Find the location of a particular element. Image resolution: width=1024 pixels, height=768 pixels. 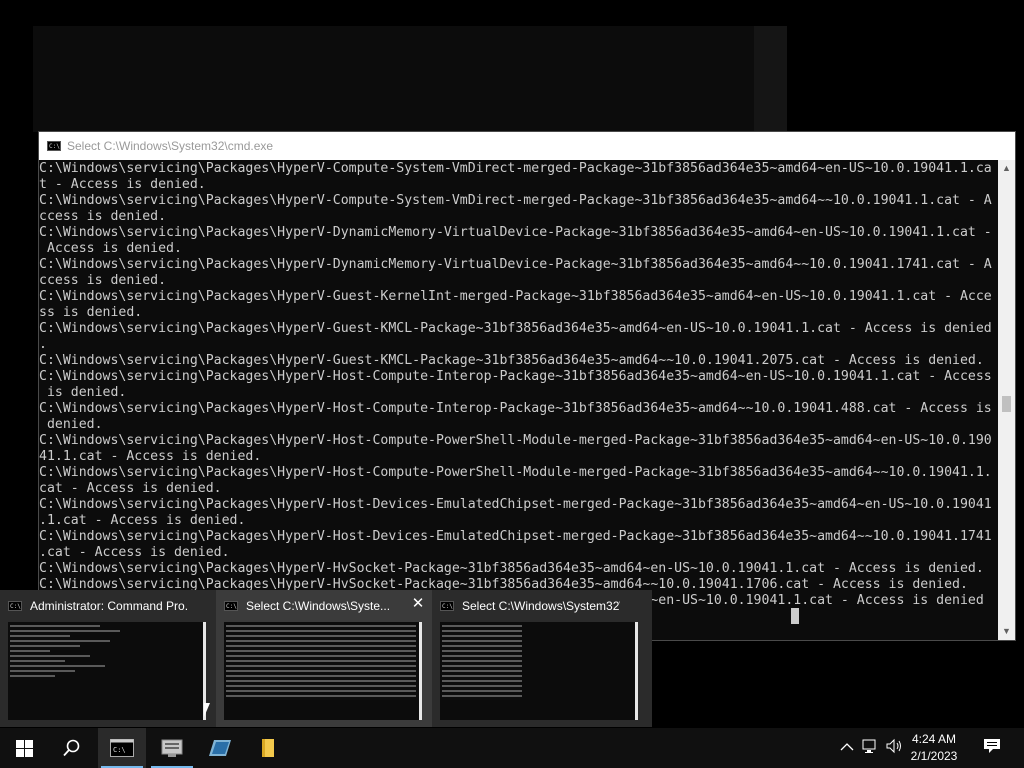

svg-text: C:\ is located at coordinates (119, 750).